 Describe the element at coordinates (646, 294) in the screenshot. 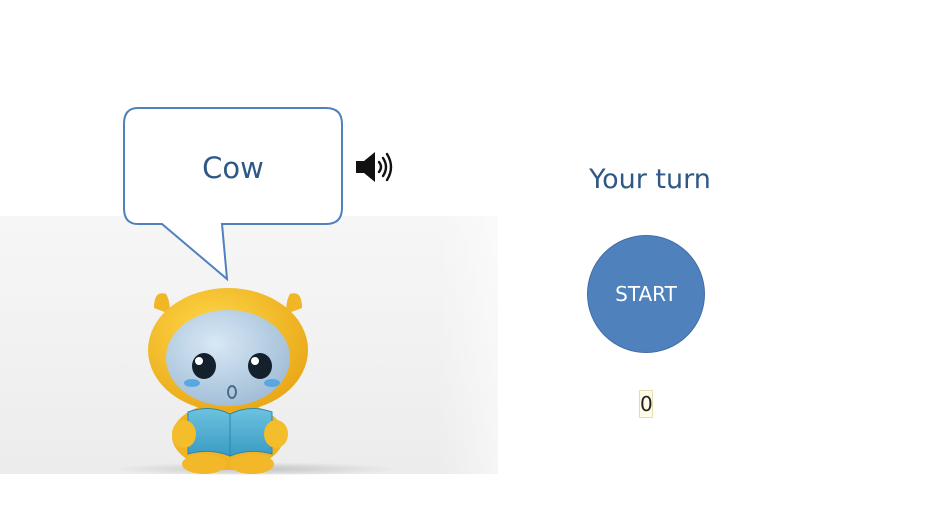

I see `start-button: START` at that location.